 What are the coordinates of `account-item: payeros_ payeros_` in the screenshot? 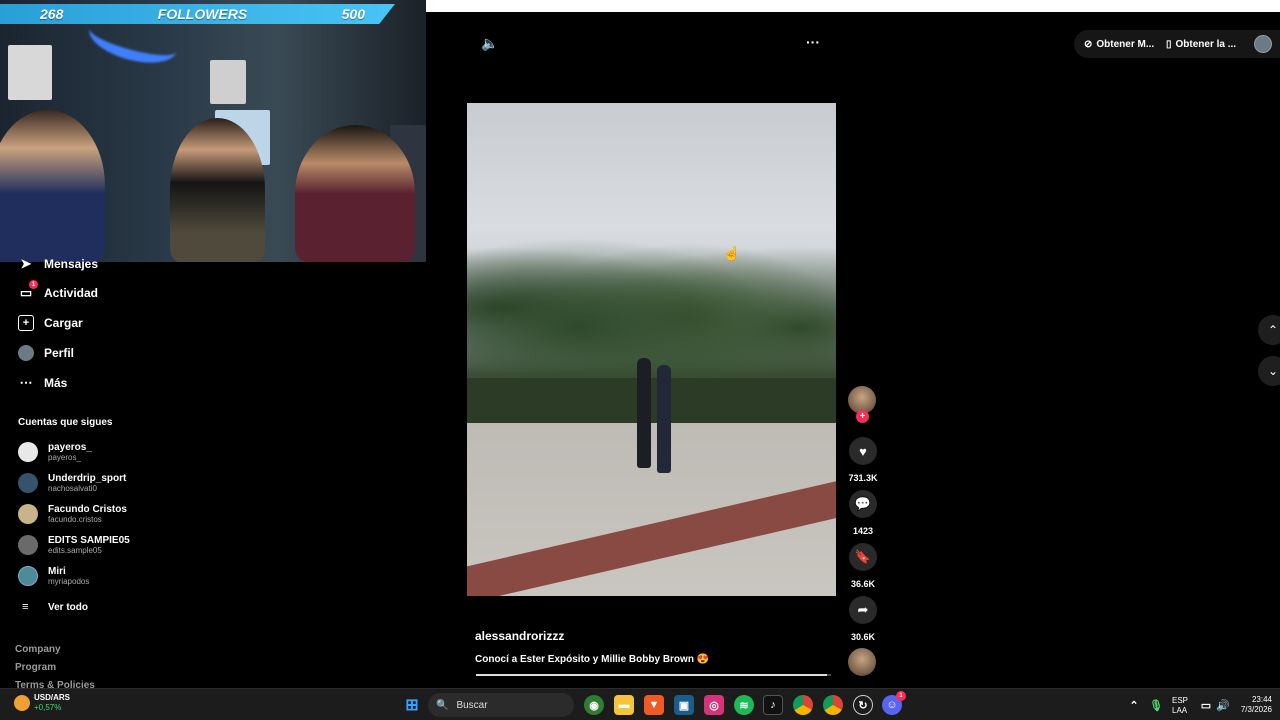 It's located at (55, 452).